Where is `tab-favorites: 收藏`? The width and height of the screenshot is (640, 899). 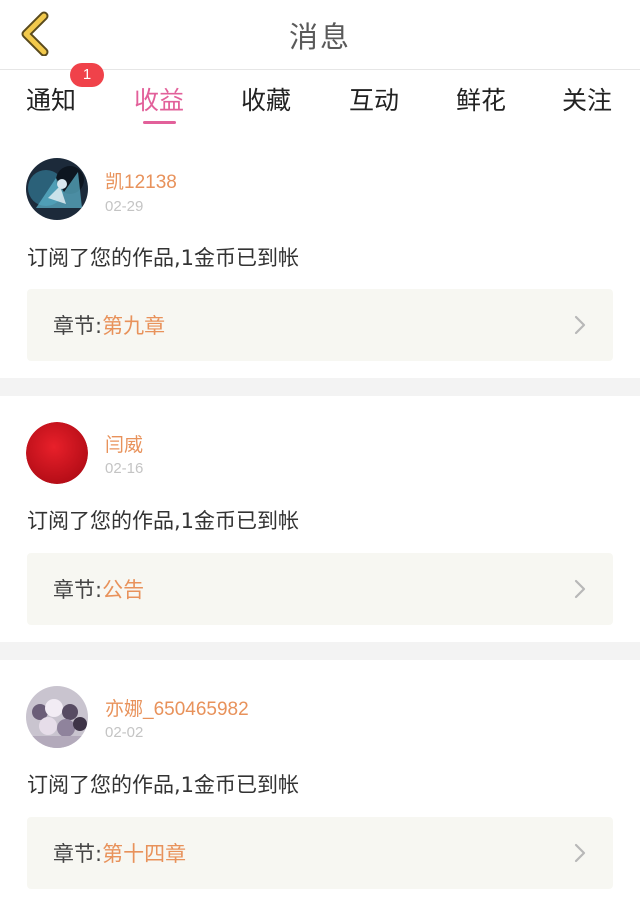 tab-favorites: 收藏 is located at coordinates (266, 99).